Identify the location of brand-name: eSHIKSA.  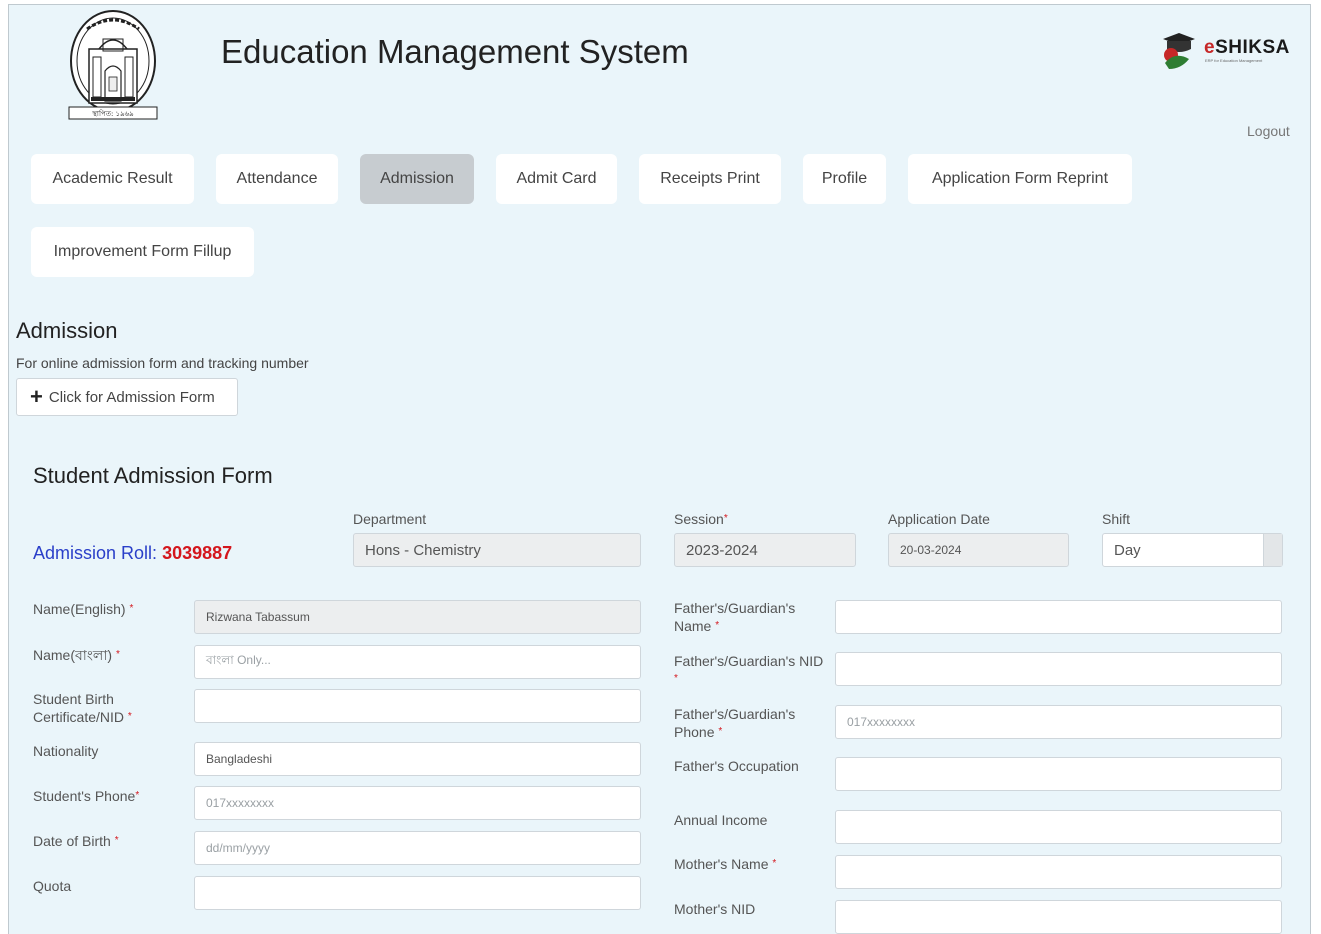
(1247, 47).